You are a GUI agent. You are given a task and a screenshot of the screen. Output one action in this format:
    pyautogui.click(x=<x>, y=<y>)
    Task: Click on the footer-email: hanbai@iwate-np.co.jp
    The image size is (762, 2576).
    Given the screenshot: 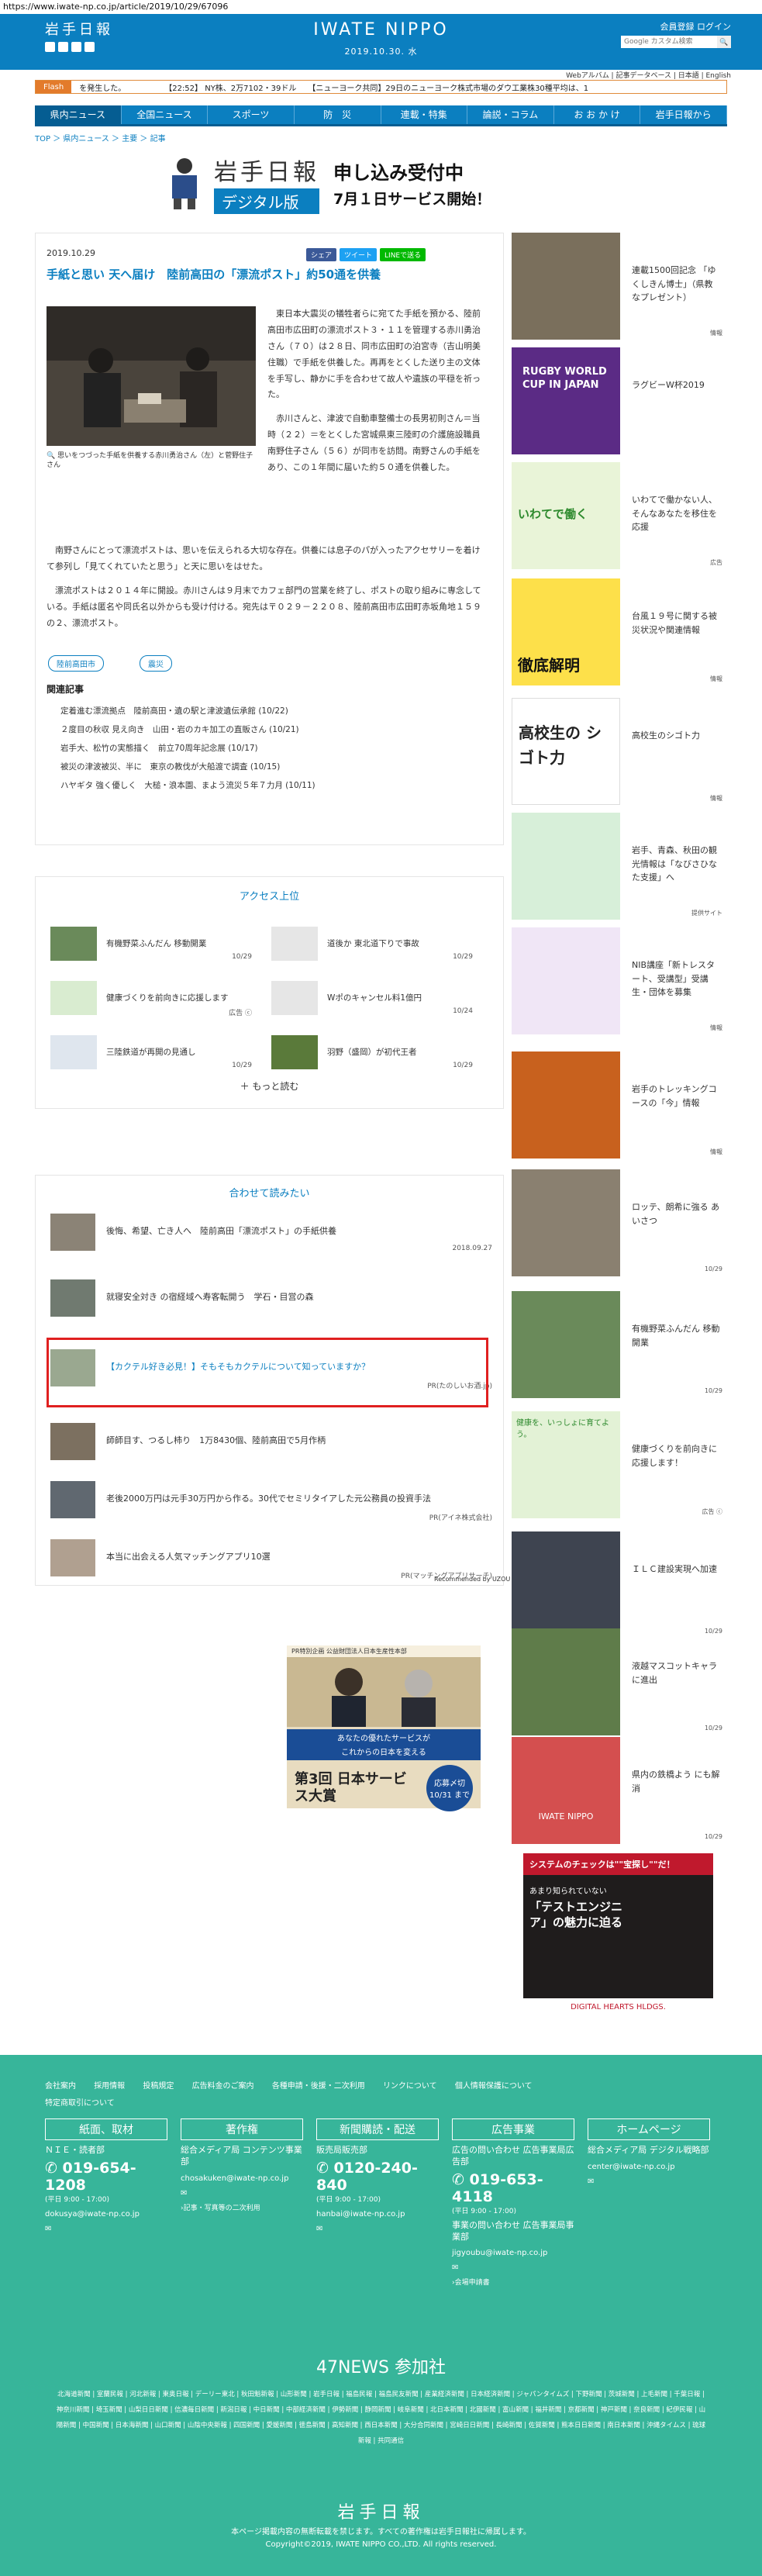 What is the action you would take?
    pyautogui.click(x=377, y=2215)
    